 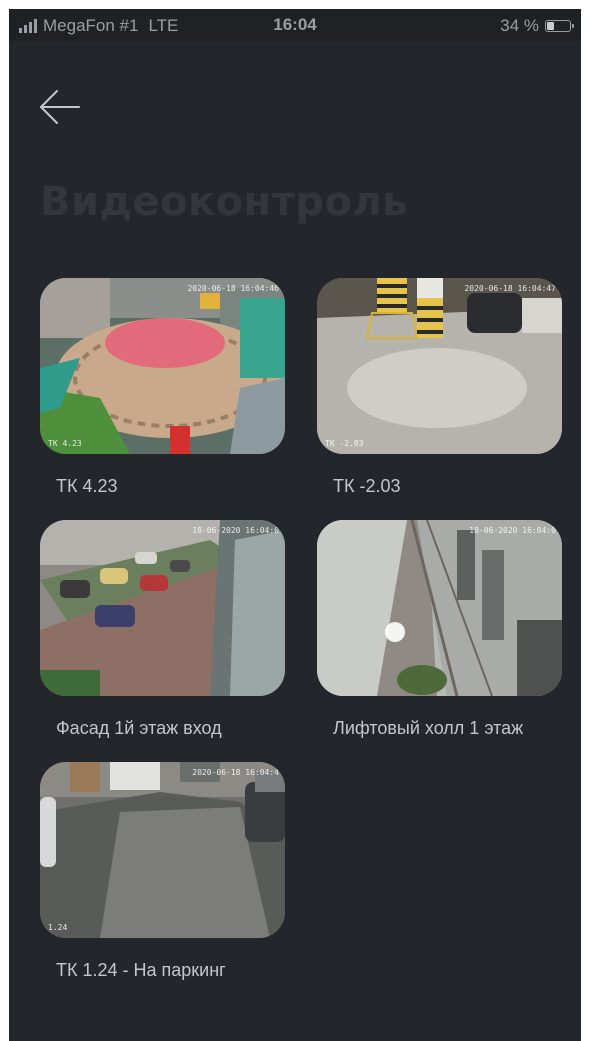 I want to click on camera-corner-label: ТК 4.23, so click(x=65, y=443).